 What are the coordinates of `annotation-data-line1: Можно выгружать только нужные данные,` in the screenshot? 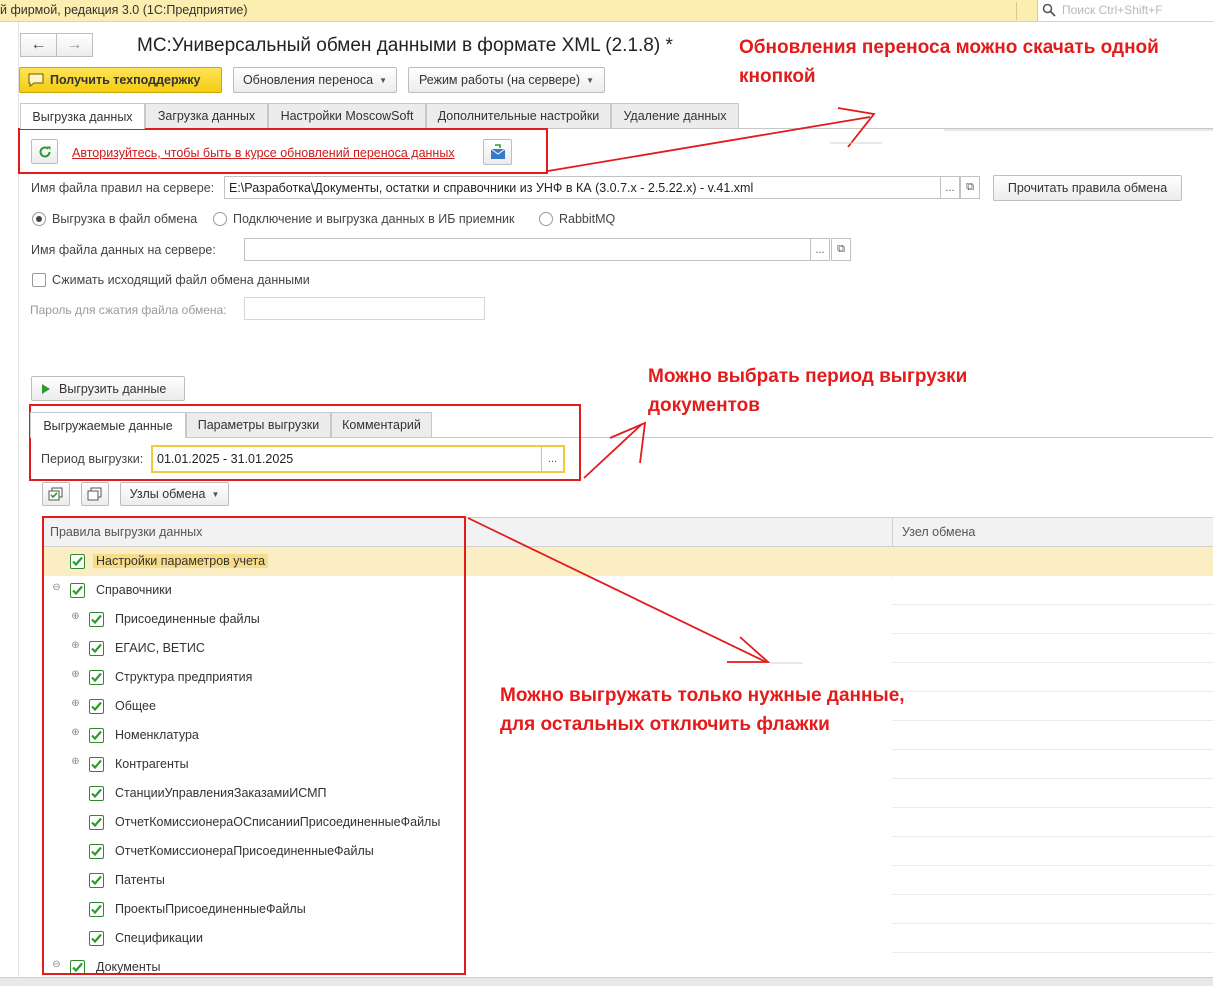 It's located at (702, 695).